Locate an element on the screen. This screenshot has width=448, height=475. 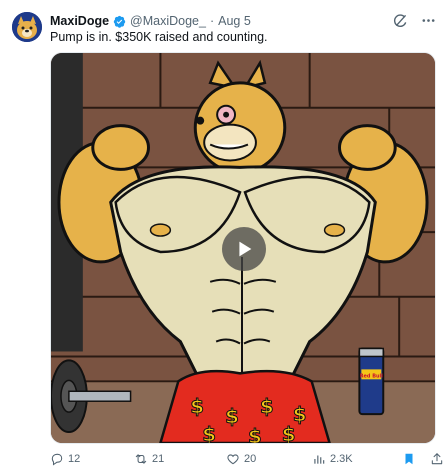
play-icon is located at coordinates (245, 249).